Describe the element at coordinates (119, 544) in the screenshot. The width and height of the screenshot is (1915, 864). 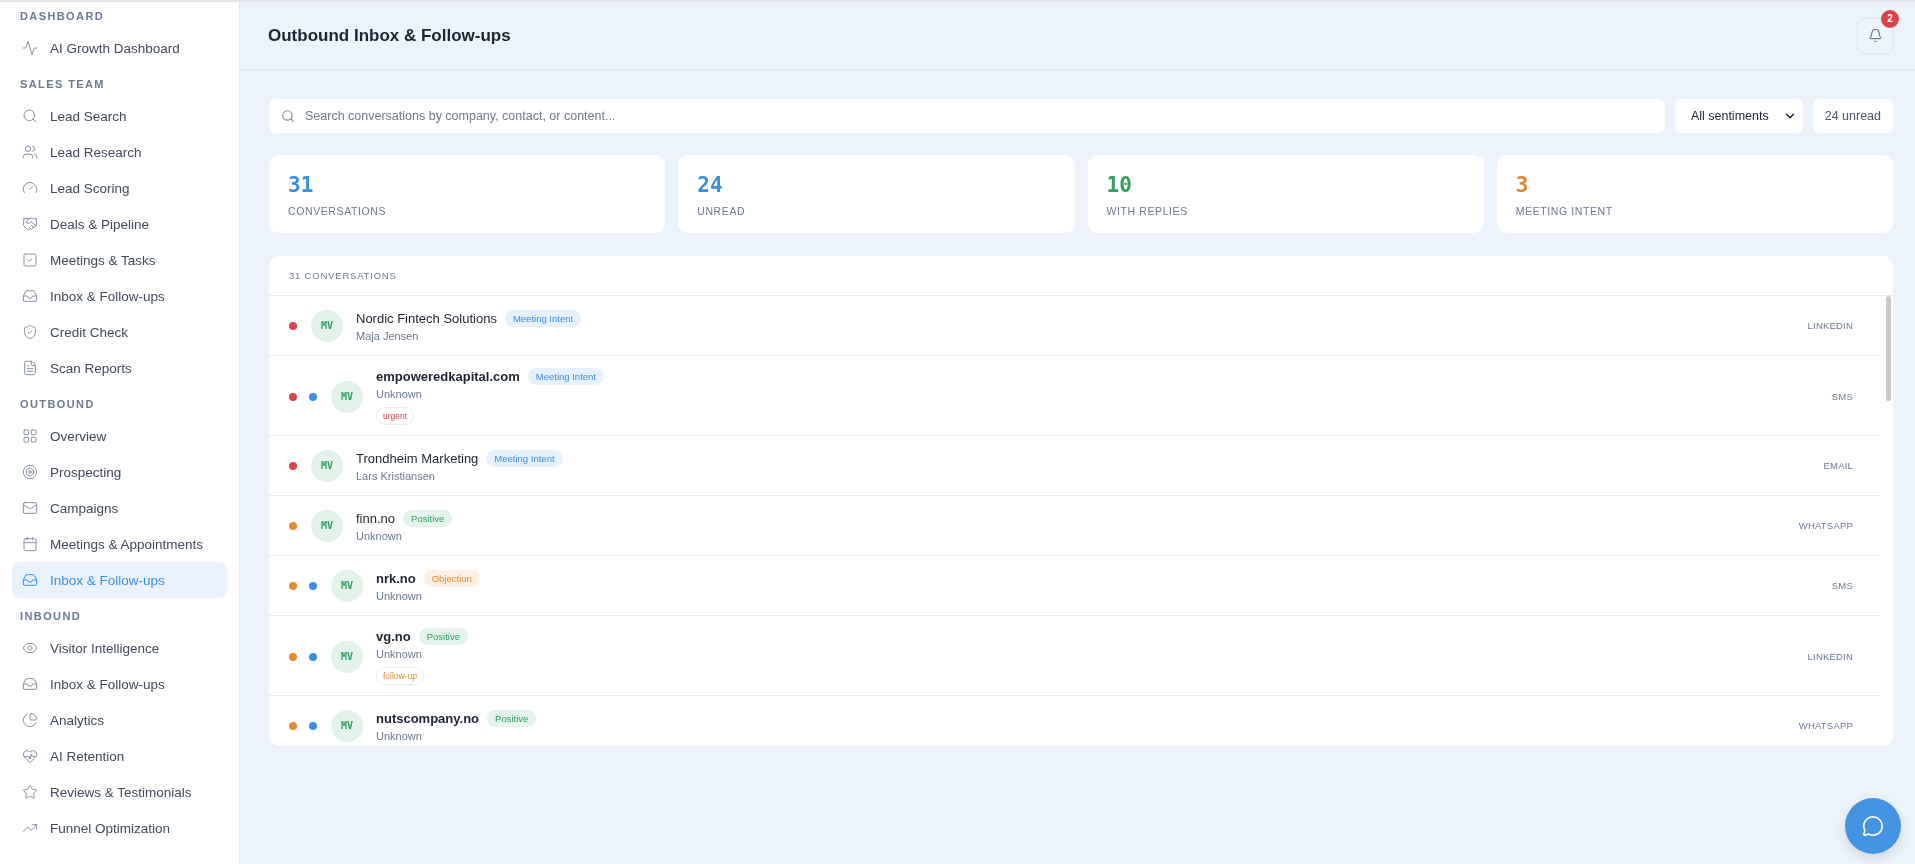
I see `sidebar-item: Meetings & Appointments` at that location.